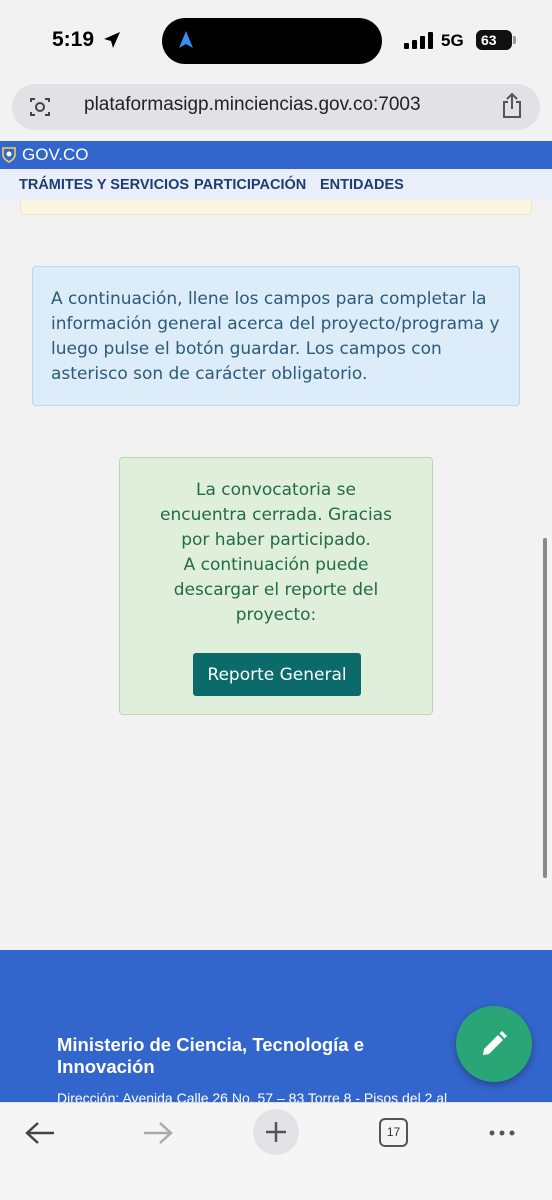 The image size is (552, 1200). I want to click on location-arrow-icon, so click(112, 40).